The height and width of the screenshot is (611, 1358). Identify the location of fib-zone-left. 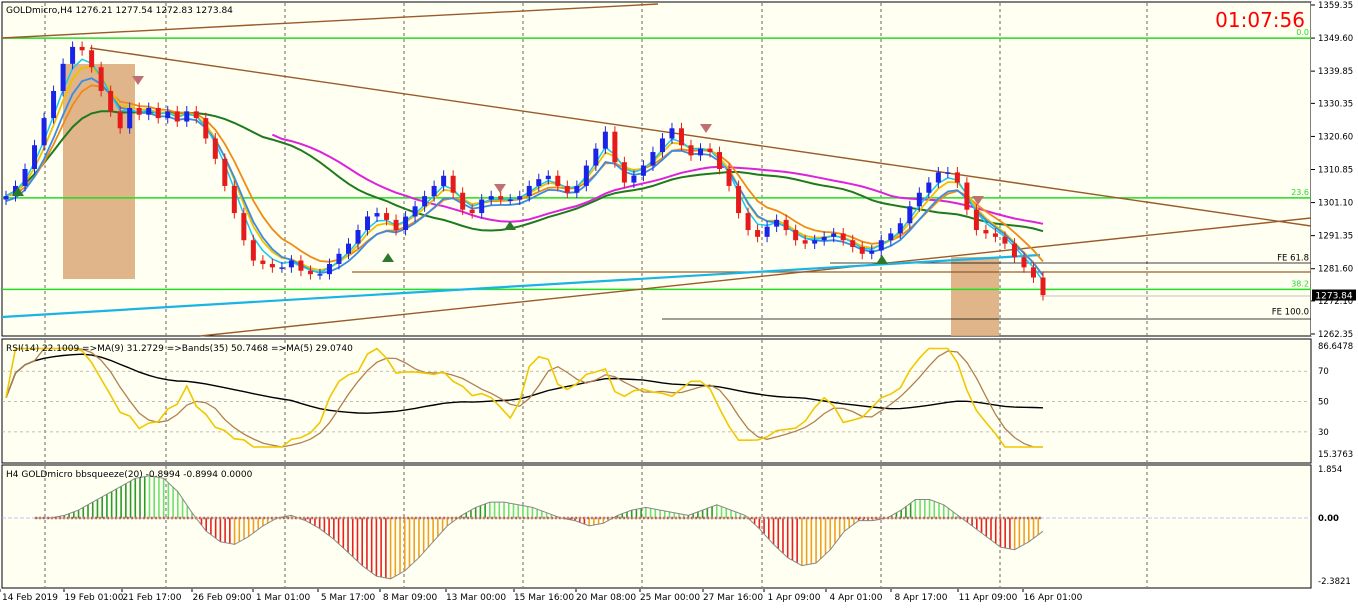
(99, 171).